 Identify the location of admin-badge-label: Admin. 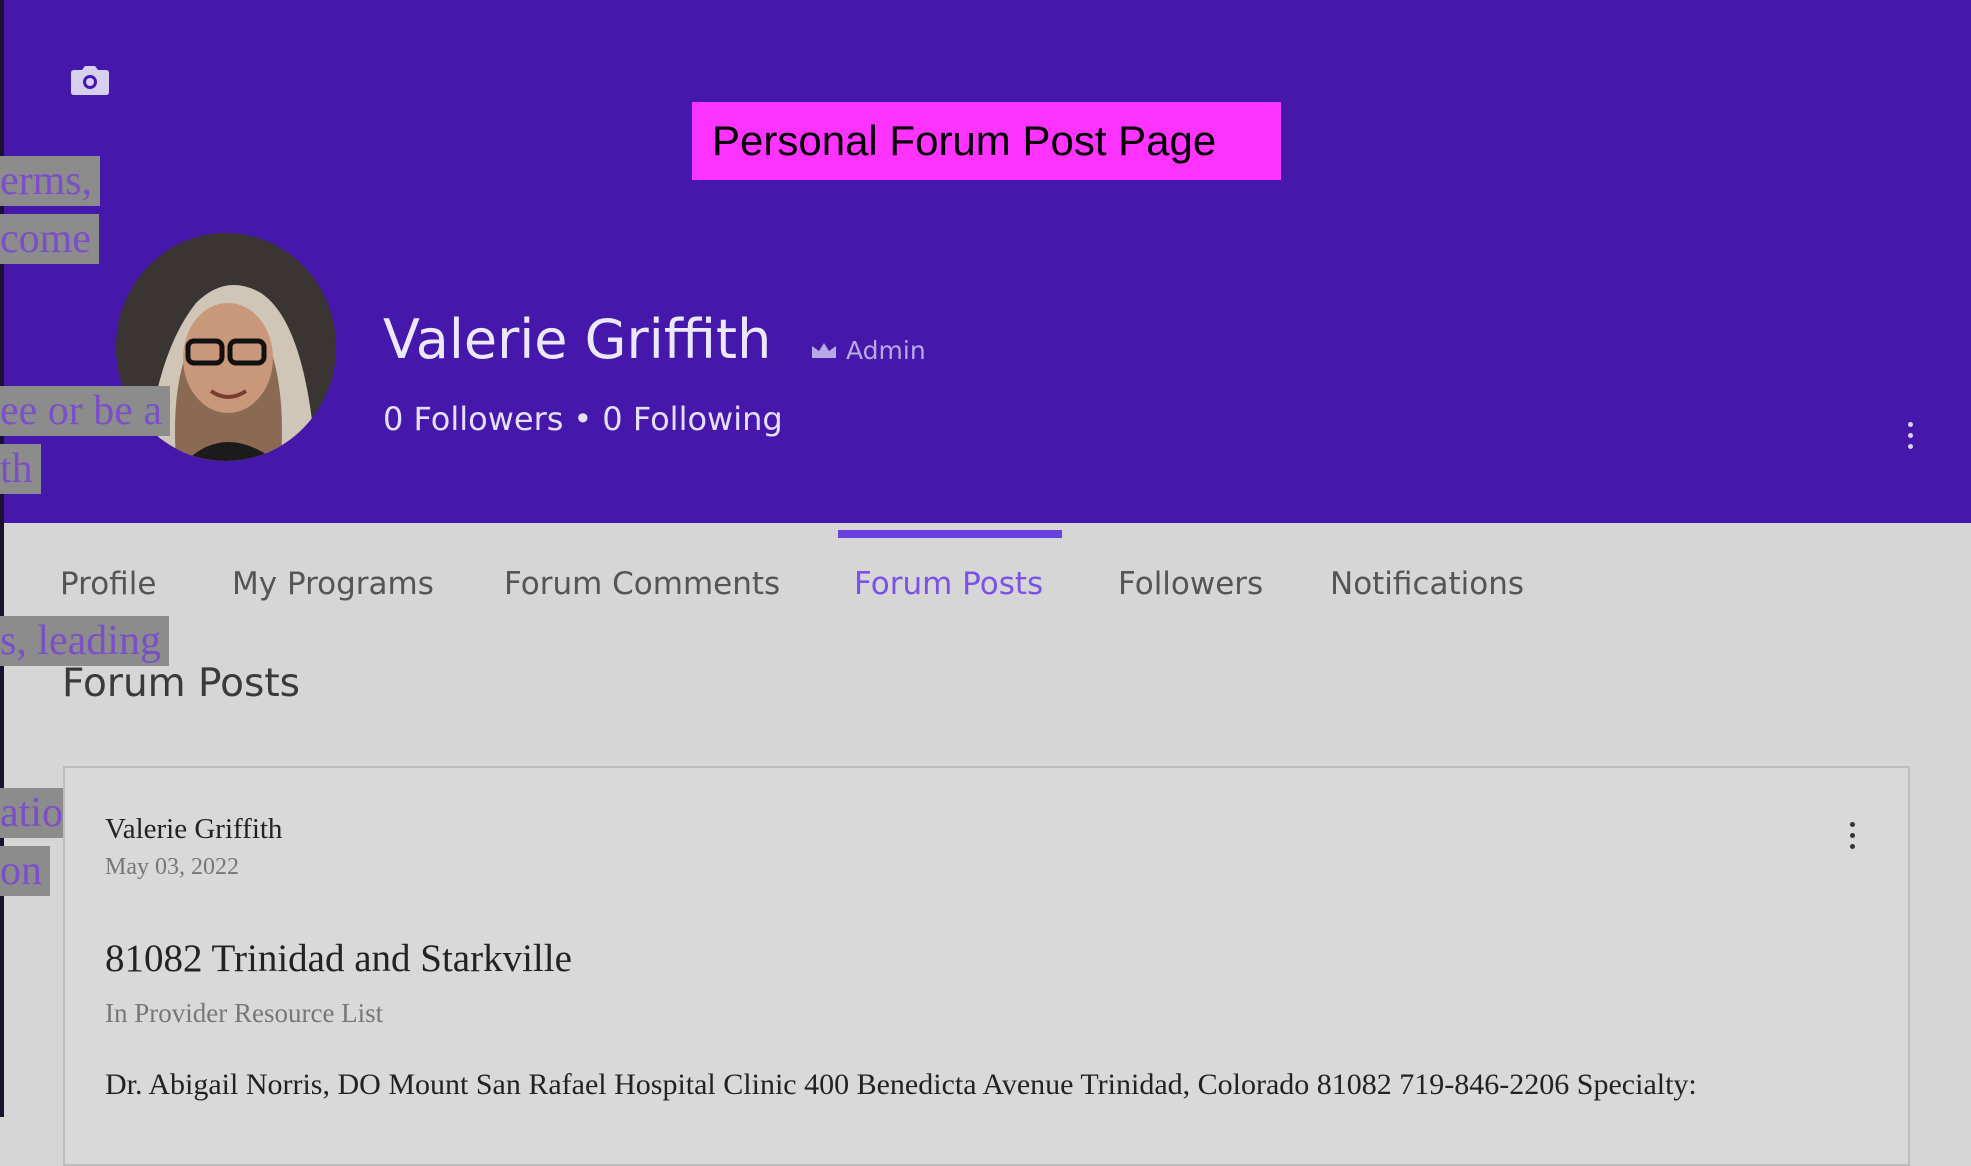
(886, 350).